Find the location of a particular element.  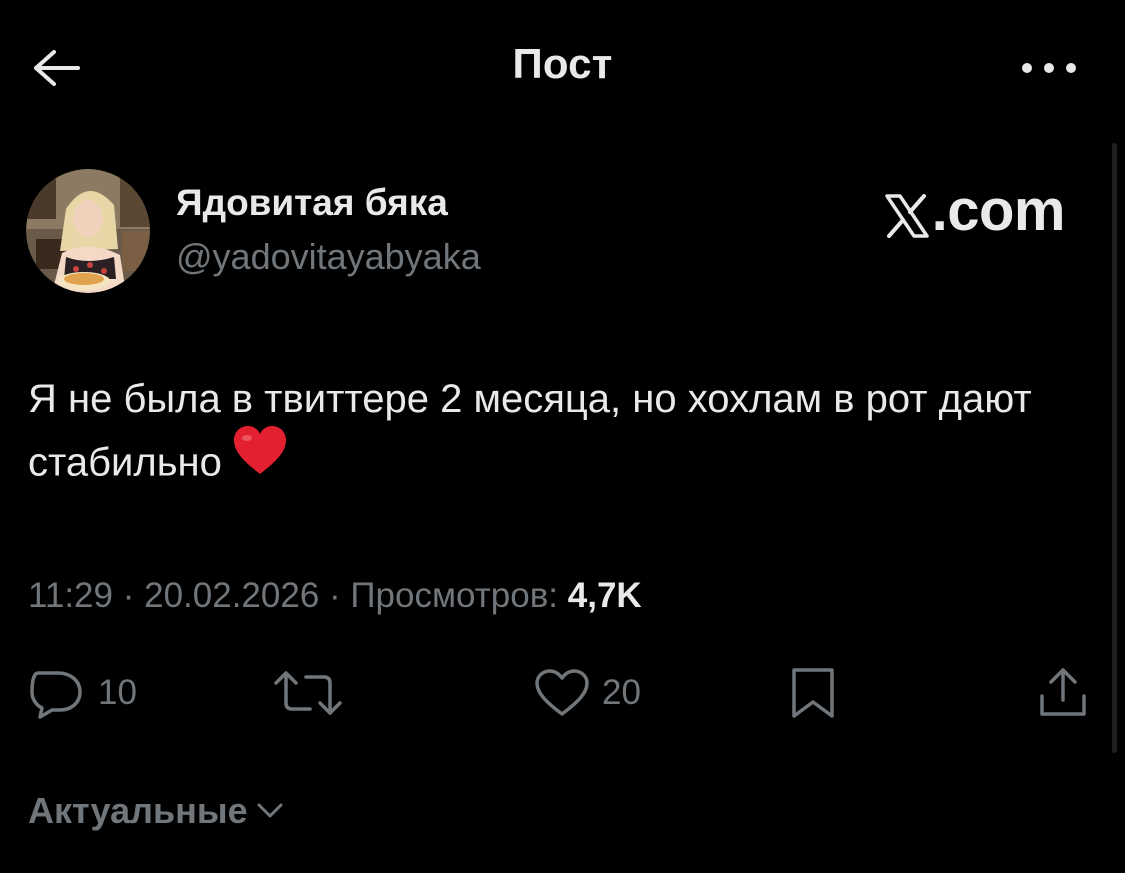

watermark-domain: .com is located at coordinates (998, 210).